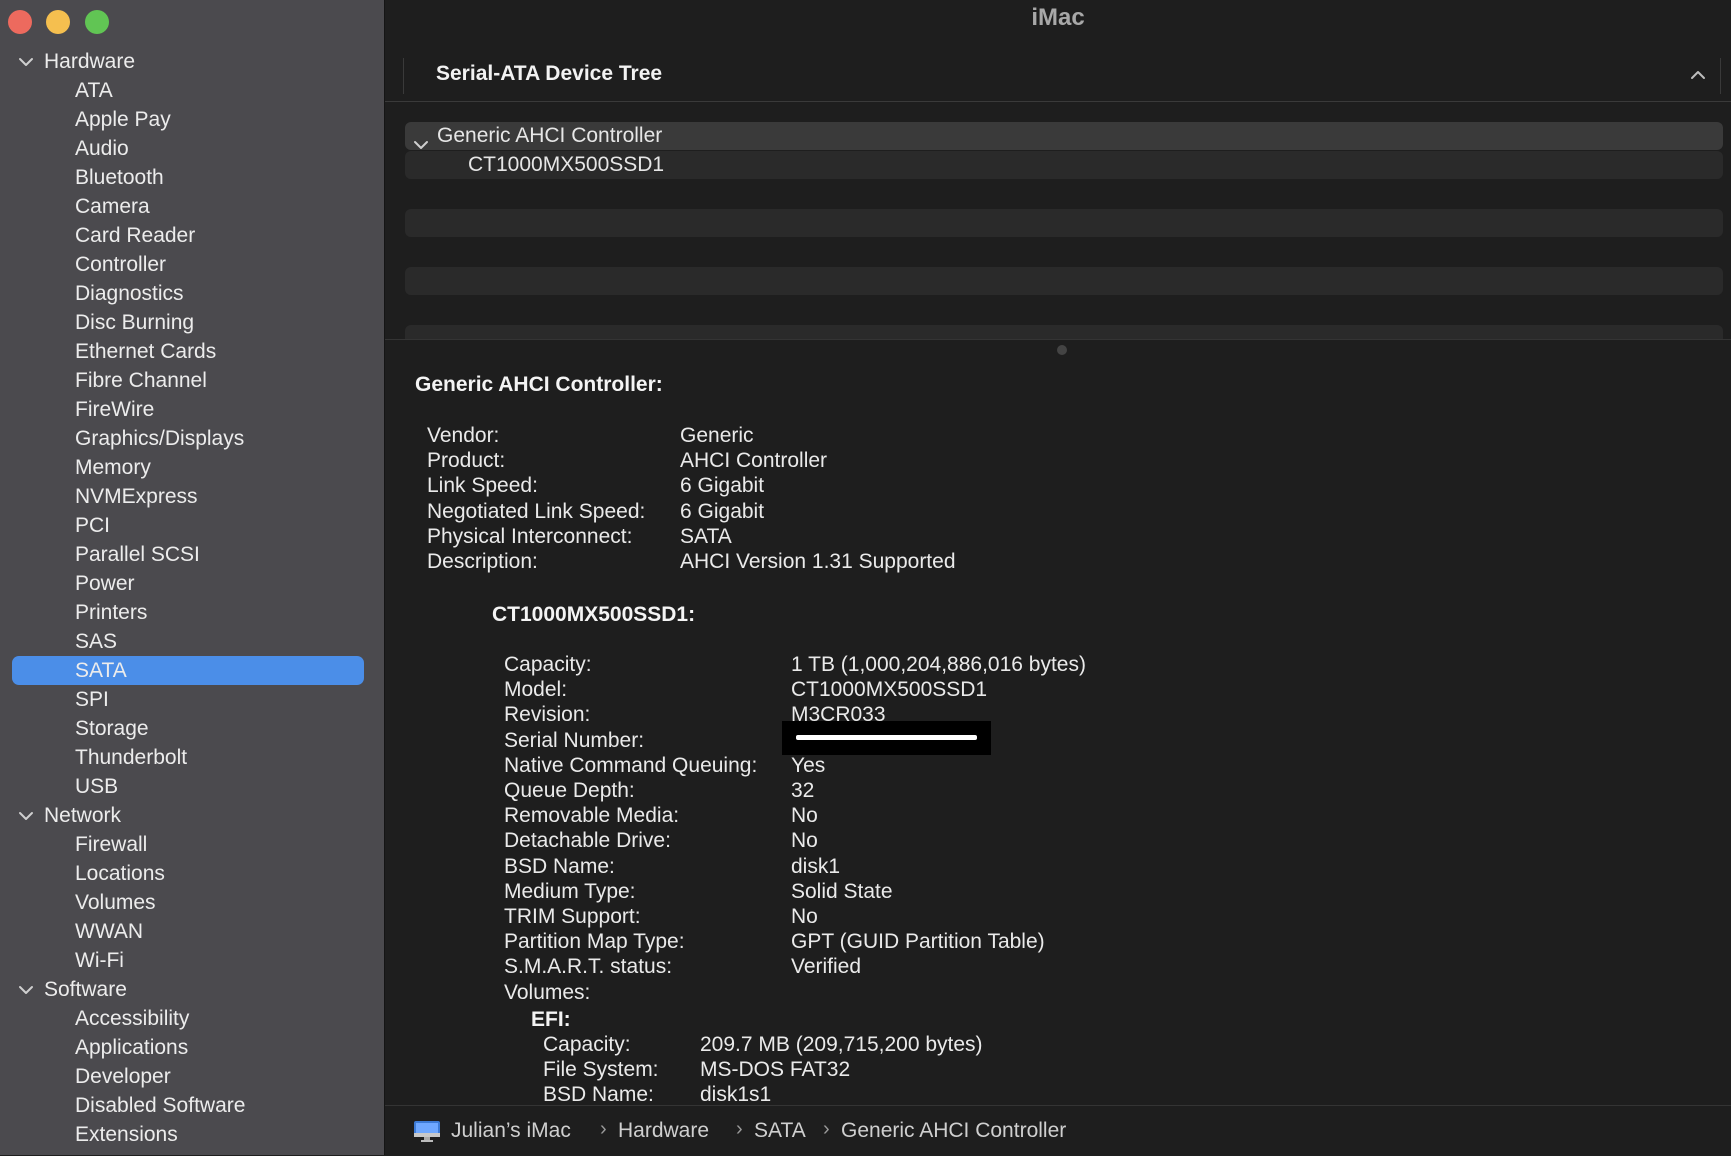  Describe the element at coordinates (131, 757) in the screenshot. I see `sidebar-item-label: Thunderbolt` at that location.